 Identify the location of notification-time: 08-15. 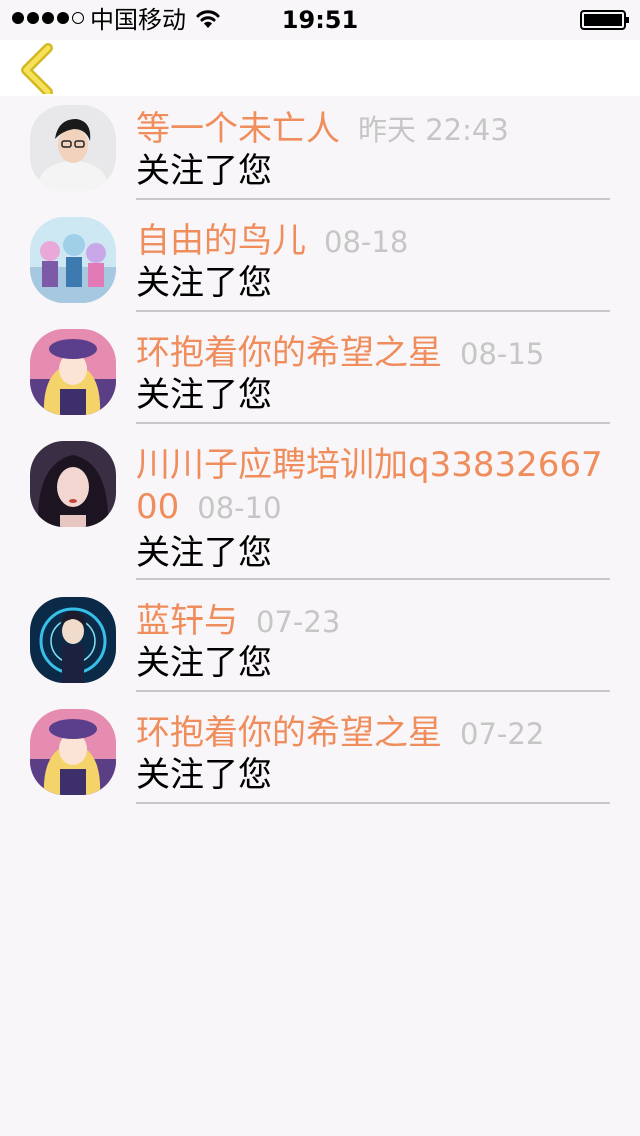
(502, 354).